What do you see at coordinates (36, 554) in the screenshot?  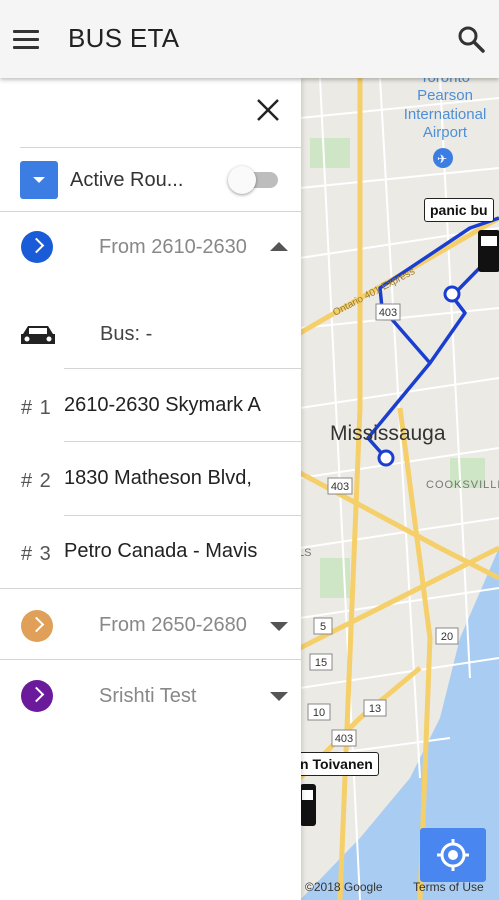 I see `stop-number: # 3` at bounding box center [36, 554].